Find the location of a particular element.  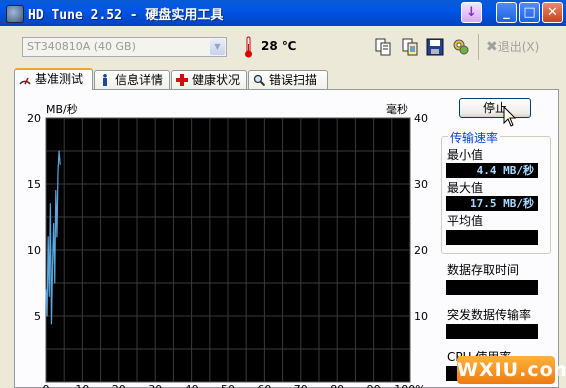

minimize-button: _ is located at coordinates (506, 12).